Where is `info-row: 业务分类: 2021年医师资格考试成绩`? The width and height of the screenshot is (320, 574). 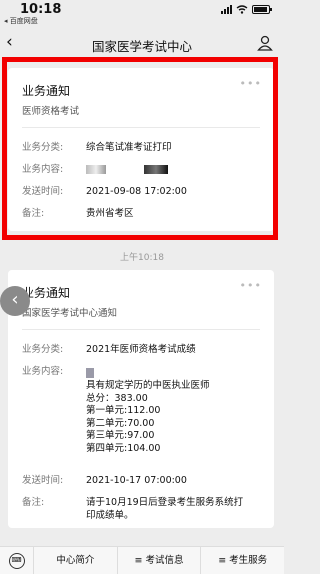 info-row: 业务分类: 2021年医师资格考试成绩 is located at coordinates (141, 350).